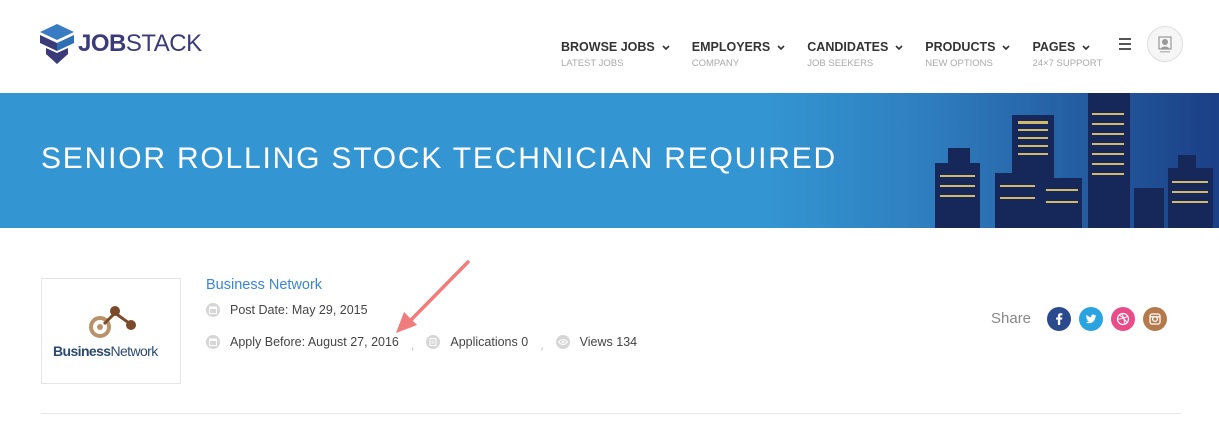  Describe the element at coordinates (611, 413) in the screenshot. I see `section-divider` at that location.